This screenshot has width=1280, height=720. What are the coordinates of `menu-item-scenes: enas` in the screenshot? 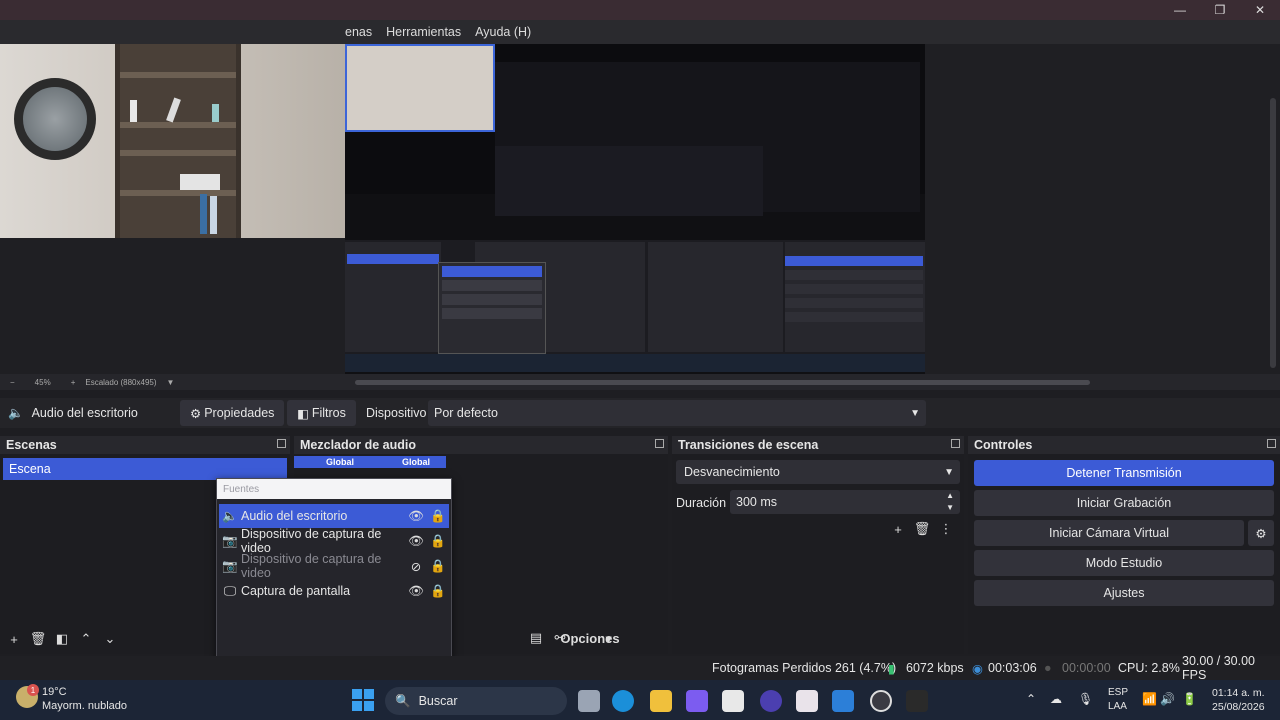 It's located at (358, 32).